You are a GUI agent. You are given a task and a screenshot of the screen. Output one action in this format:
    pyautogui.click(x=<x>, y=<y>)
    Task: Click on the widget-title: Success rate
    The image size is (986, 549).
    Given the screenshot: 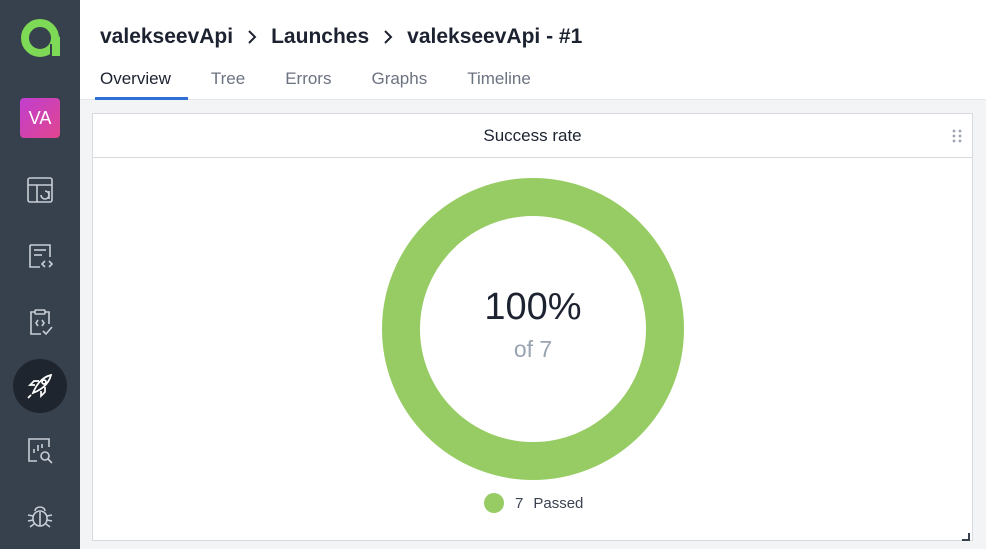 What is the action you would take?
    pyautogui.click(x=532, y=135)
    